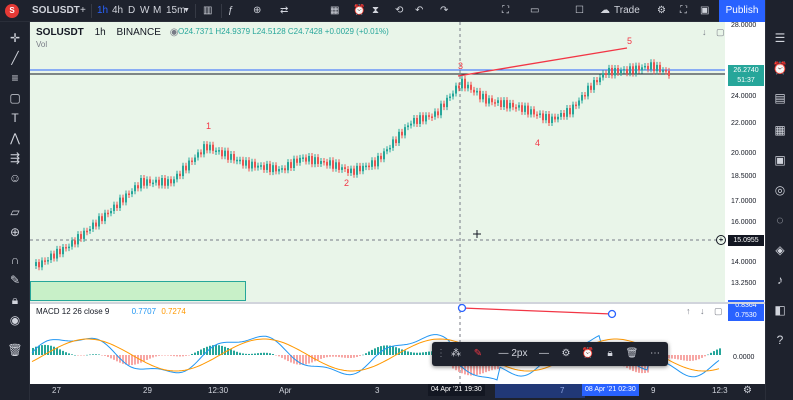 This screenshot has width=793, height=400. I want to click on compare-icon: ⇄, so click(284, 11).